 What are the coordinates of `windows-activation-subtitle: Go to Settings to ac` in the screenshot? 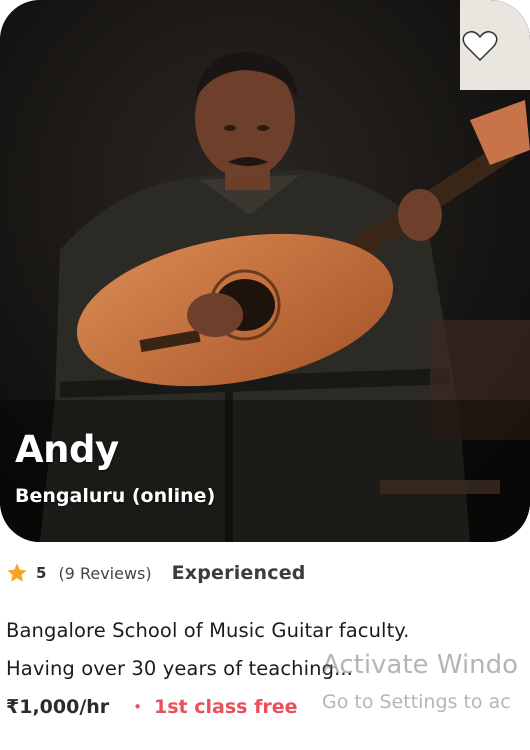 It's located at (416, 702).